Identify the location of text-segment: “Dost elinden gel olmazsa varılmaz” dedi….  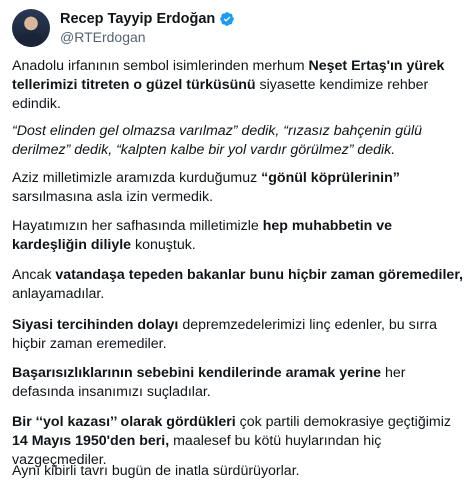
(217, 140).